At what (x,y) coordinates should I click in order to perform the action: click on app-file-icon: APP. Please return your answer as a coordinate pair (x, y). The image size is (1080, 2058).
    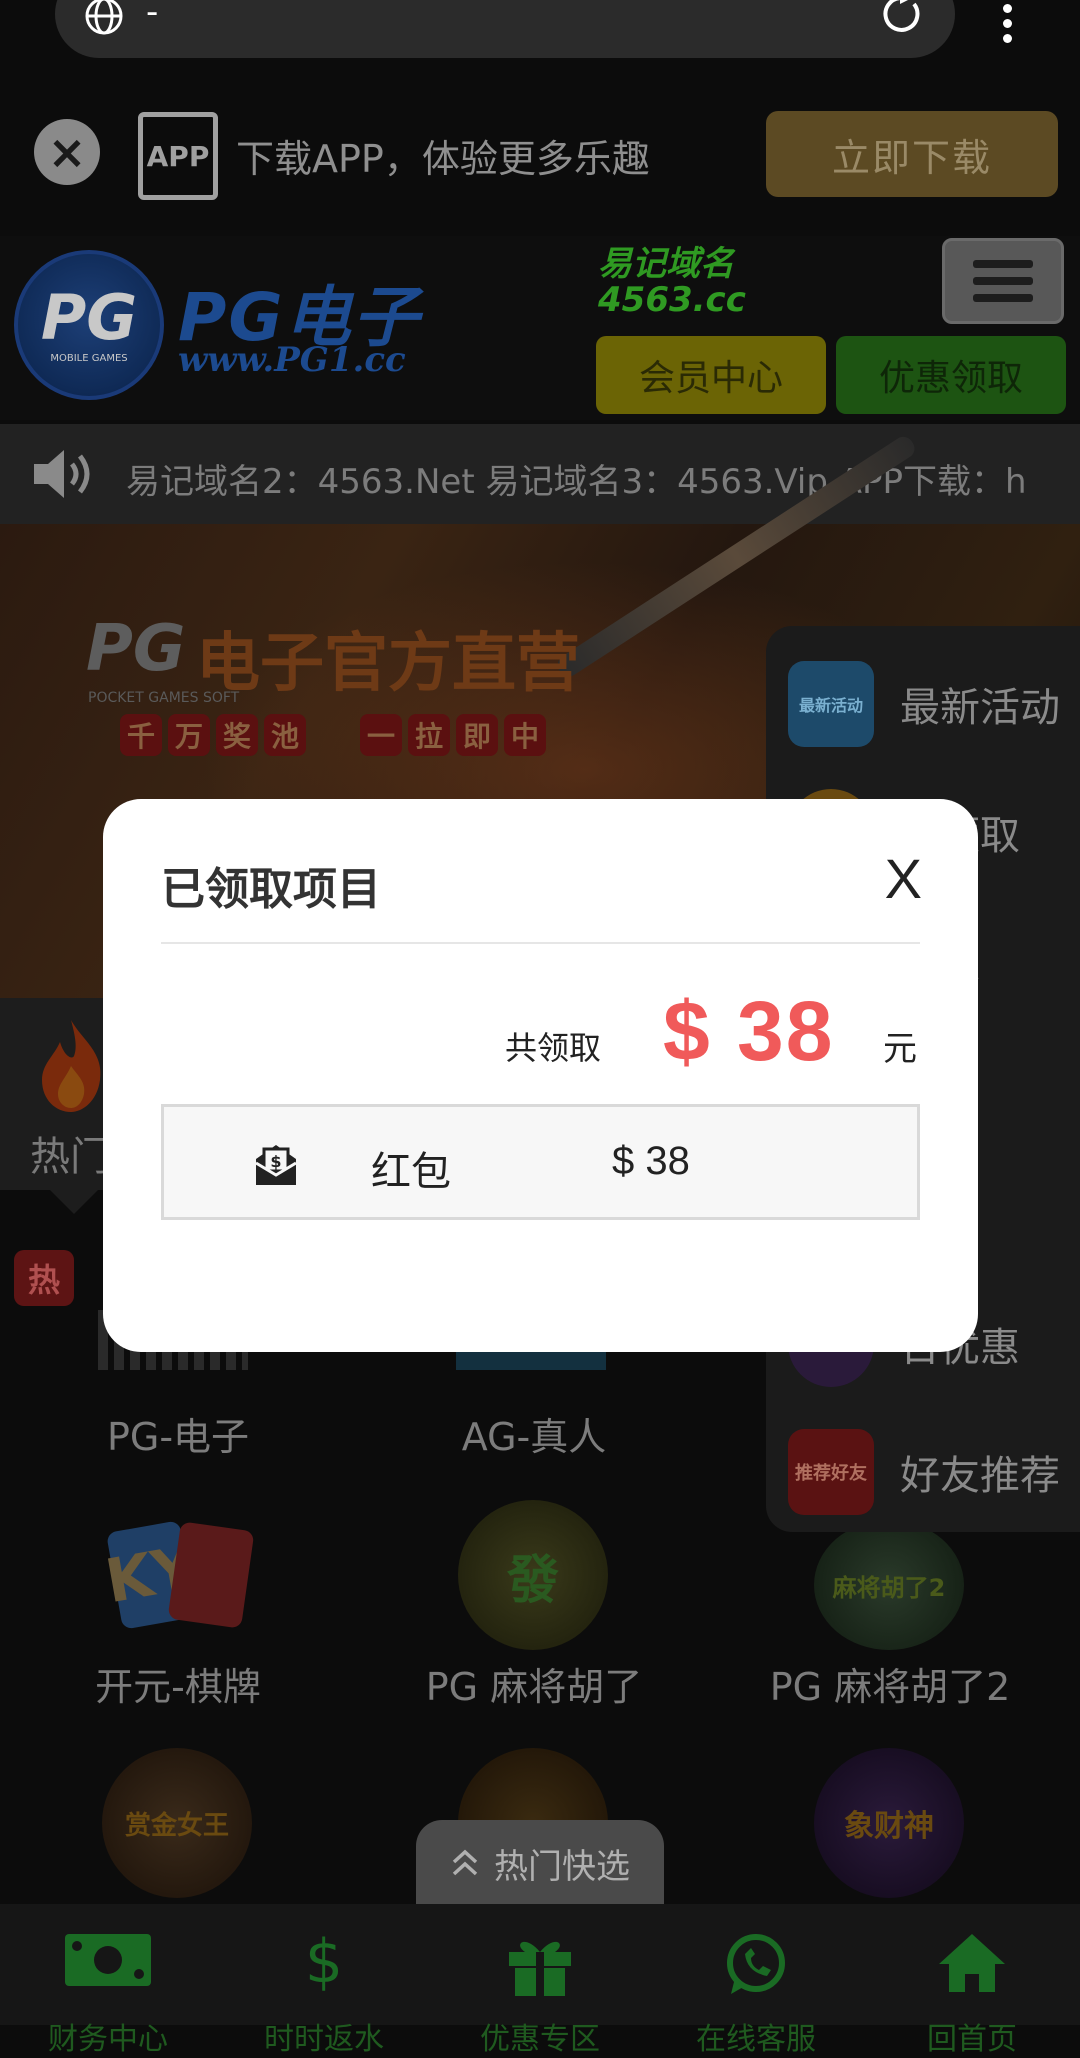
    Looking at the image, I should click on (178, 156).